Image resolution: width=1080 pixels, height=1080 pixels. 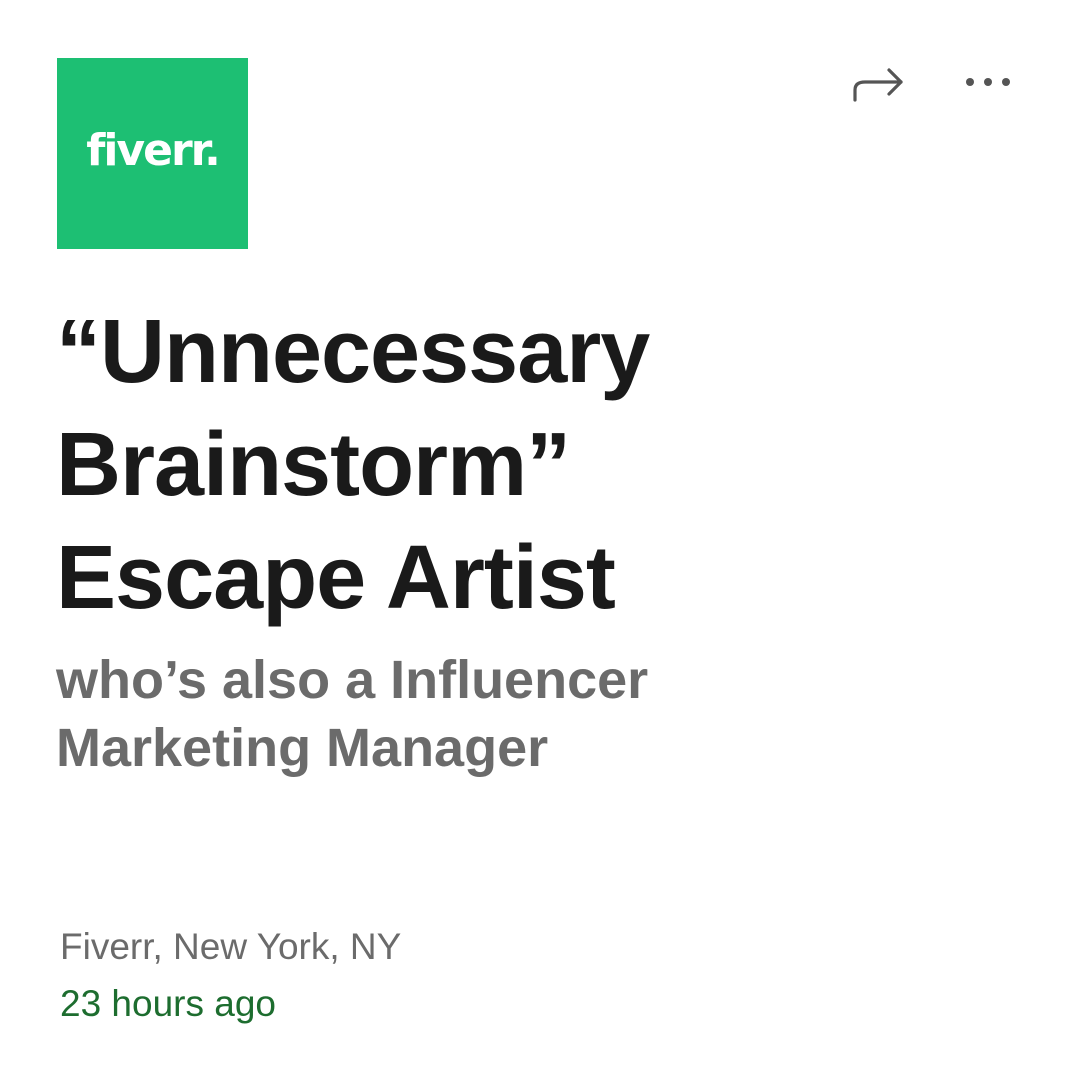 I want to click on share-arrow-icon, so click(x=878, y=85).